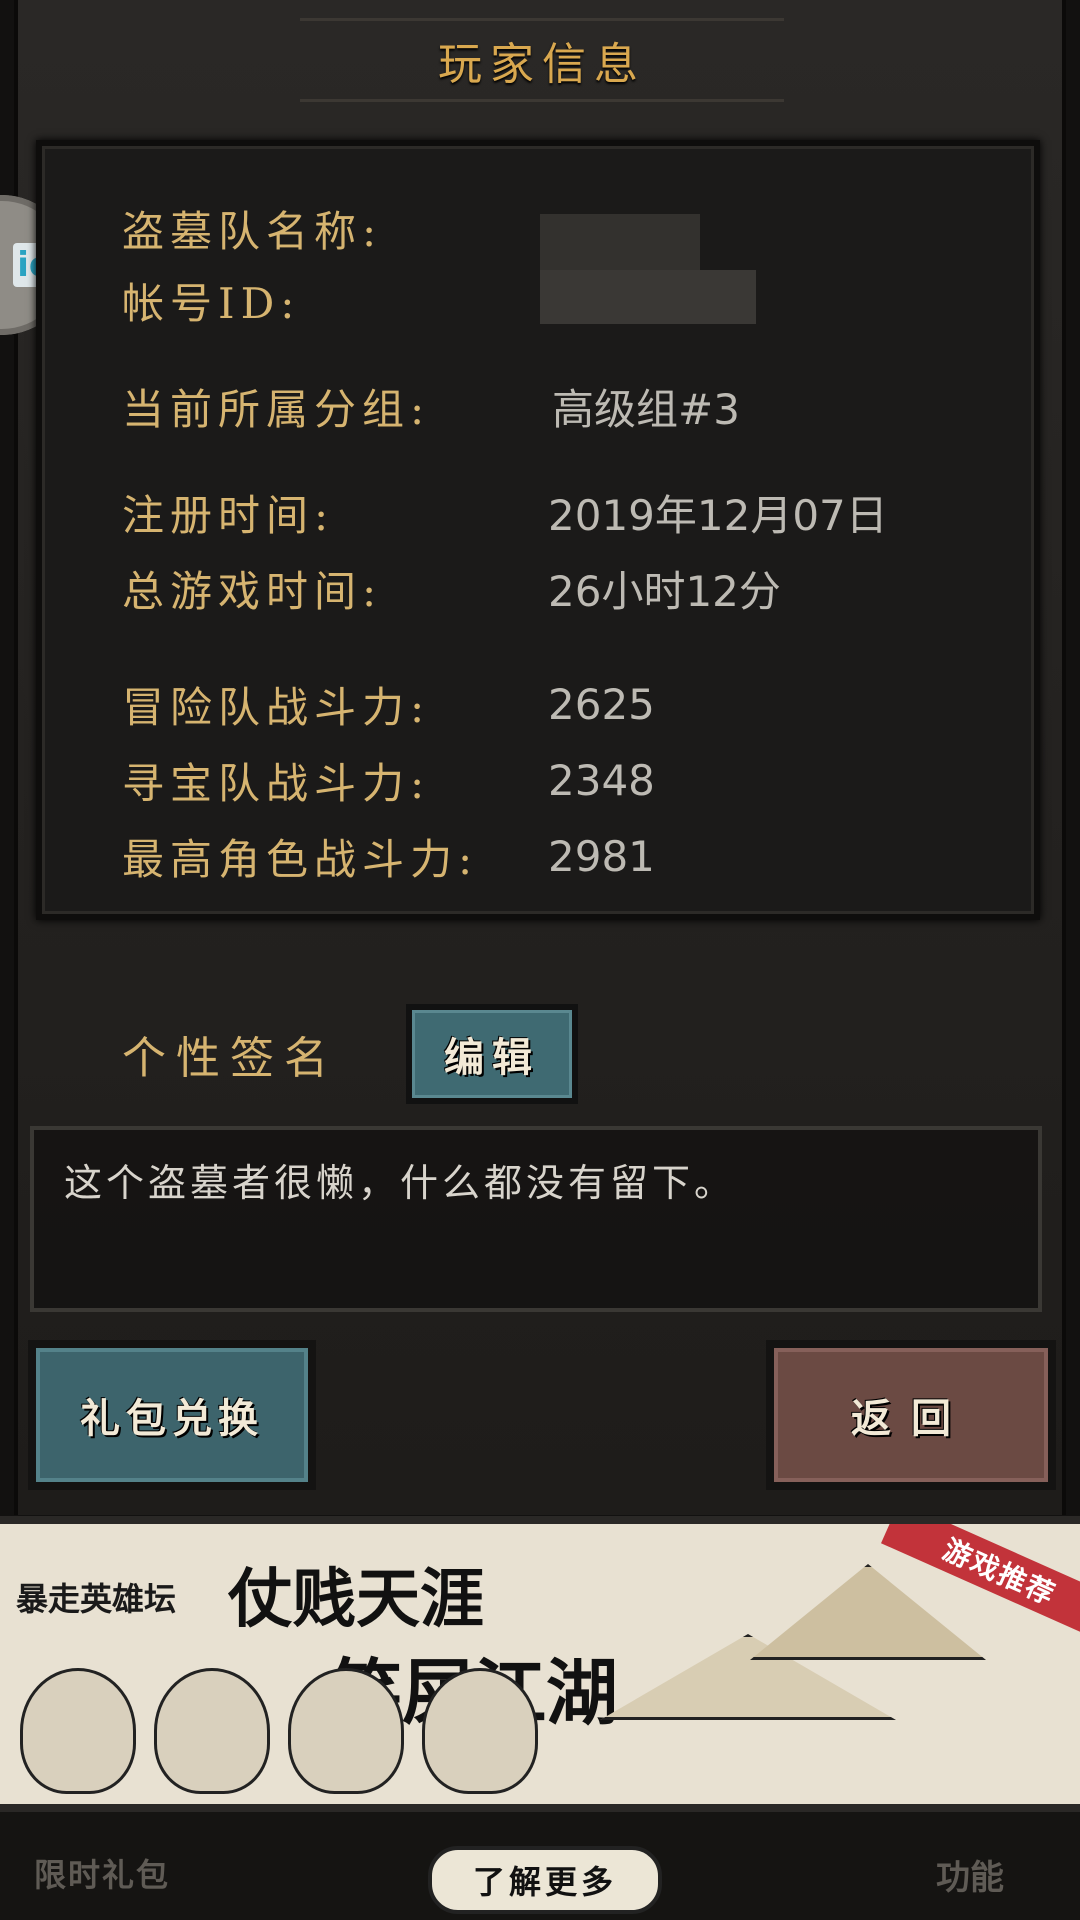  Describe the element at coordinates (545, 1880) in the screenshot. I see `learn-more-button: 了解更多` at that location.